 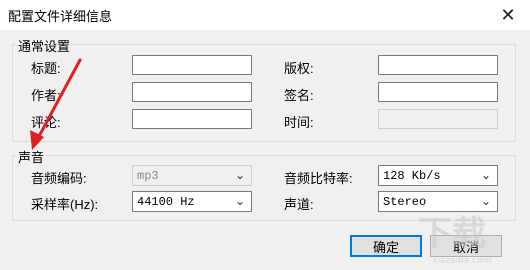 What do you see at coordinates (192, 92) in the screenshot?
I see `author-input` at bounding box center [192, 92].